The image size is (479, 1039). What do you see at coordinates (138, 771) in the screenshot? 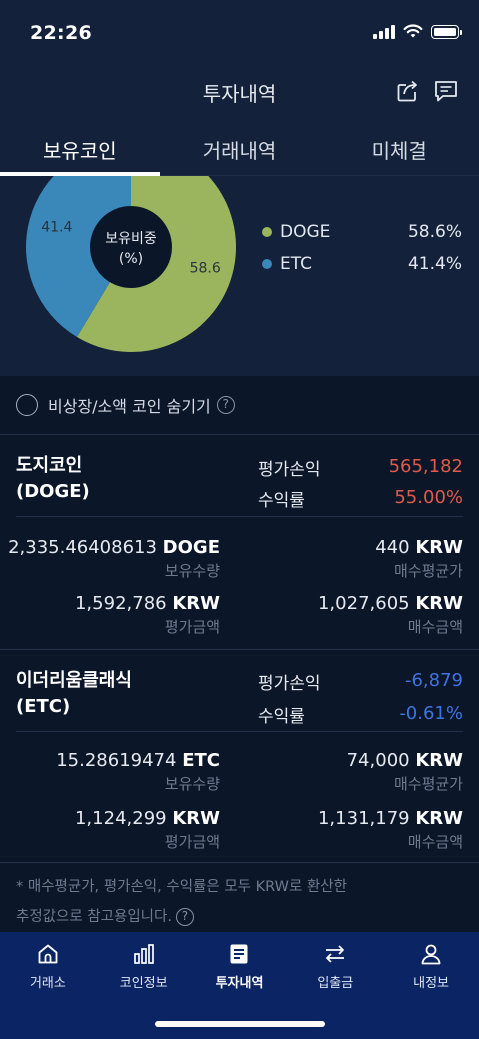
I see `quantity-cell: 15.28619474 ETC 보유수량` at bounding box center [138, 771].